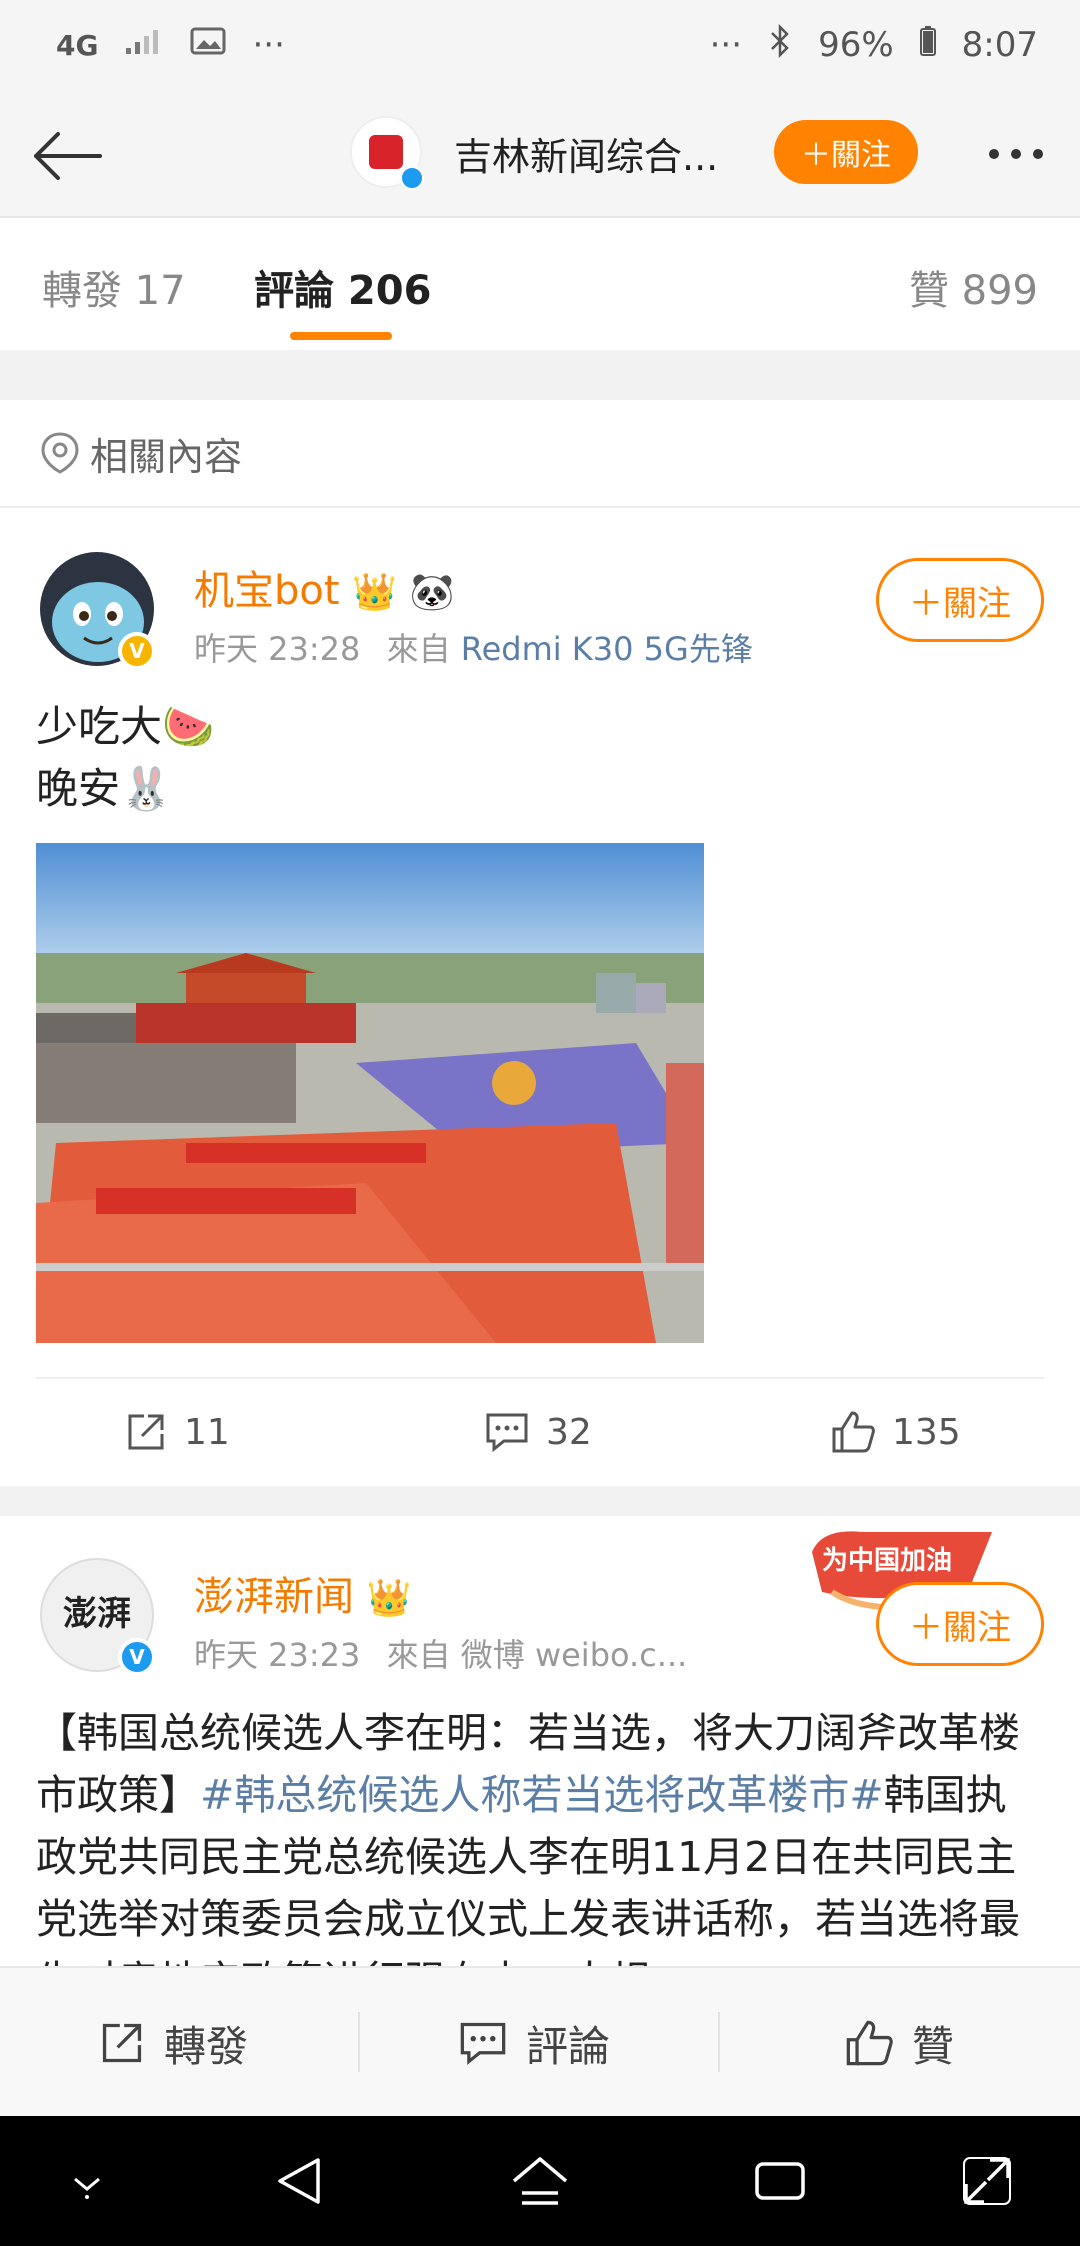 This screenshot has height=2246, width=1080. Describe the element at coordinates (899, 2043) in the screenshot. I see `bottom-like-button: 贊` at that location.